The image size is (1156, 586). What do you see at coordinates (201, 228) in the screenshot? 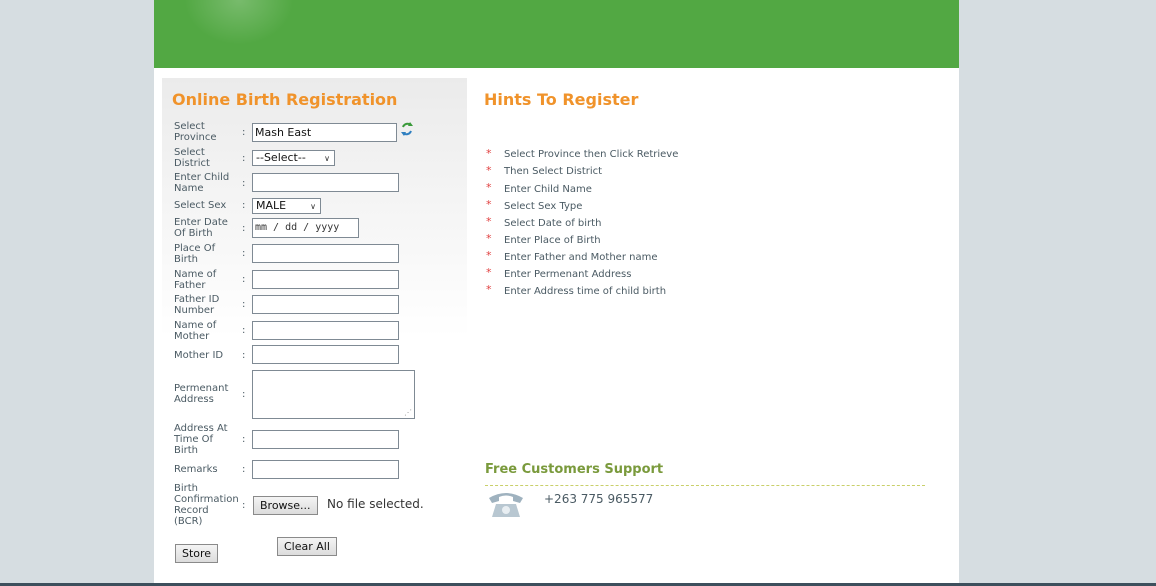
I see `dob-label: Enter Date Of Birth` at bounding box center [201, 228].